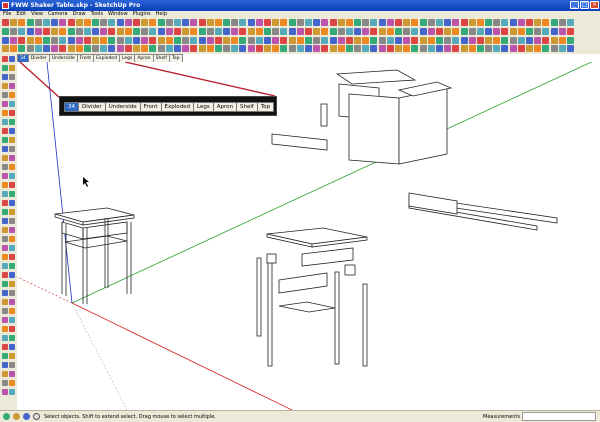  I want to click on measurements-input, so click(559, 416).